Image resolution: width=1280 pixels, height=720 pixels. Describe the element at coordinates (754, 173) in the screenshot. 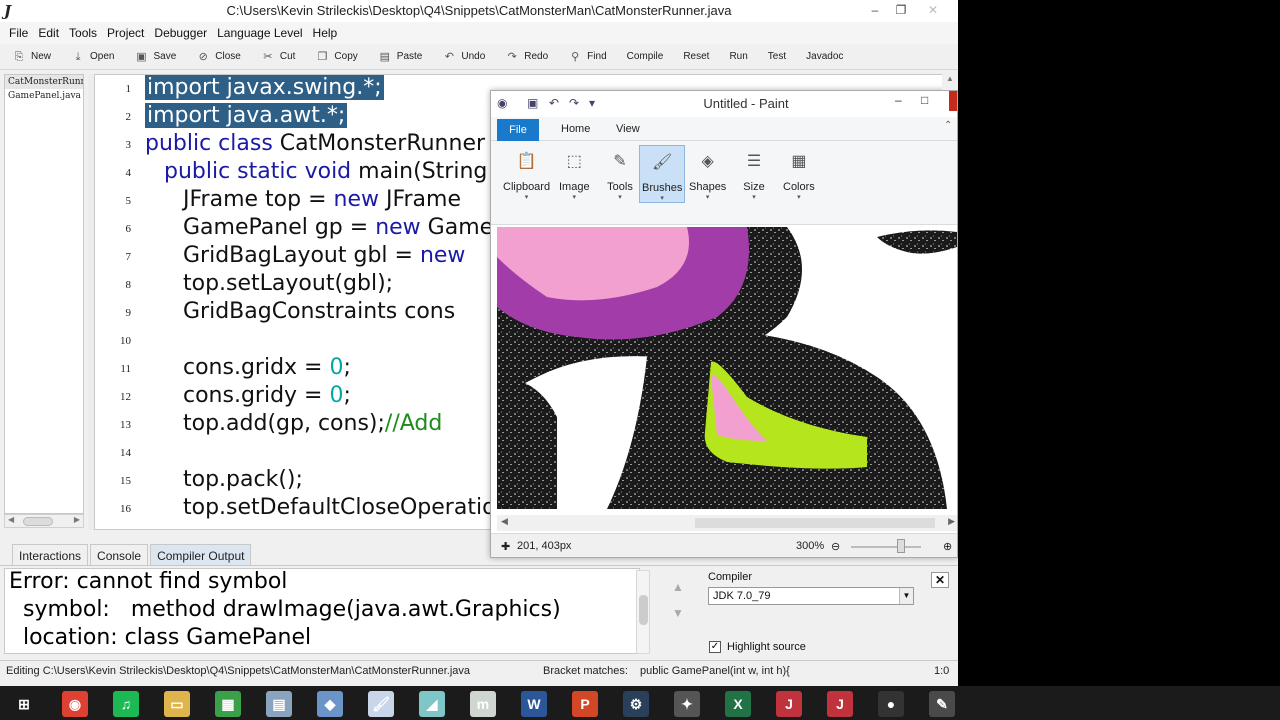

I see `ribbon-size-button: ☰ Size ▾` at that location.